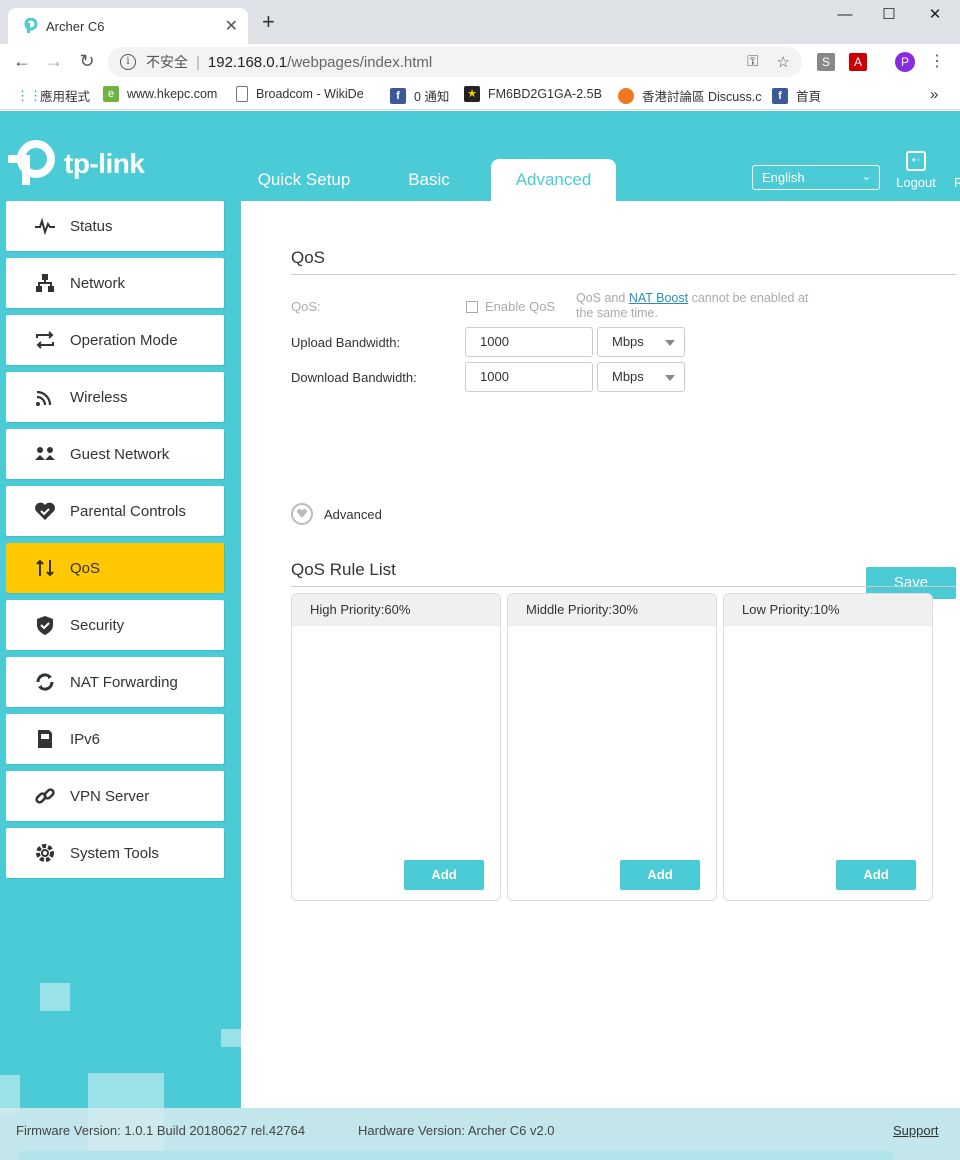 This screenshot has height=1160, width=960. I want to click on background-decoration, so click(231, 1038).